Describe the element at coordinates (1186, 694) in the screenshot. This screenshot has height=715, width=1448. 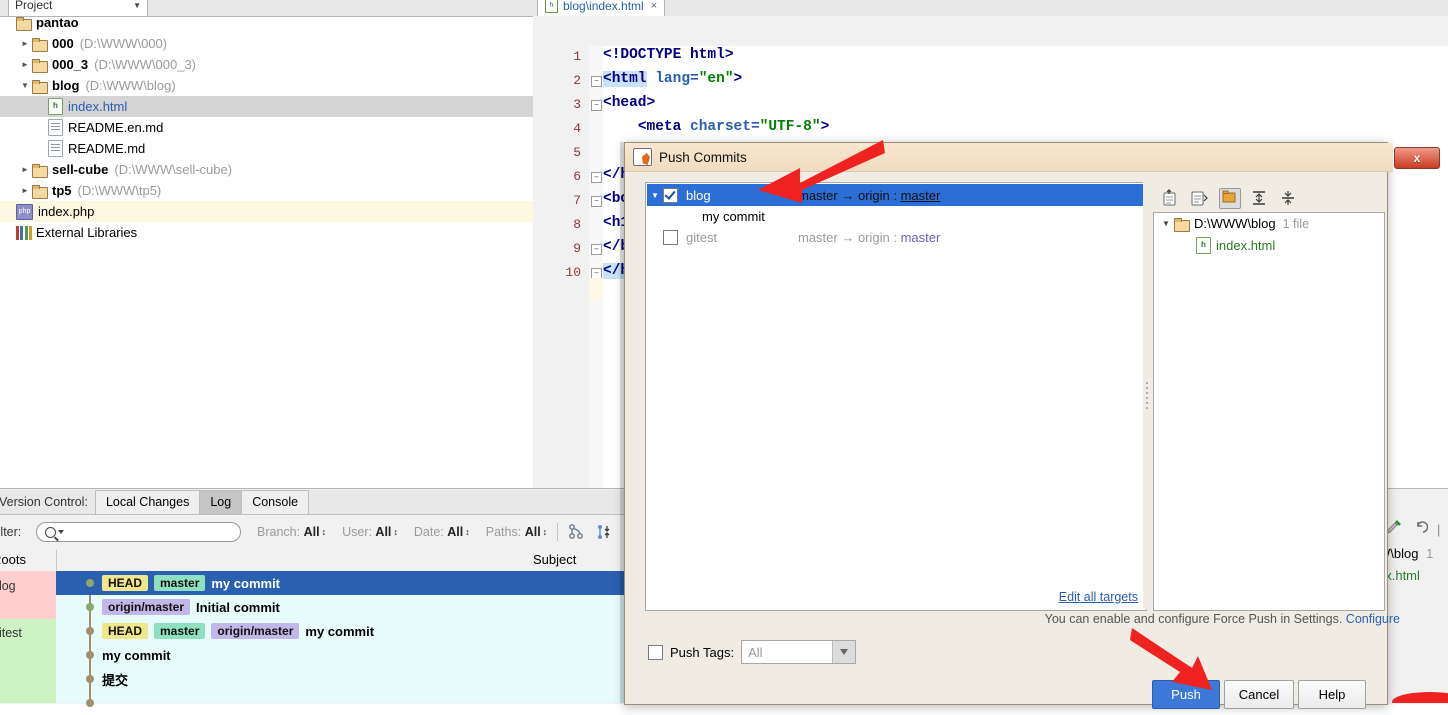
I see `push-button: Push` at that location.